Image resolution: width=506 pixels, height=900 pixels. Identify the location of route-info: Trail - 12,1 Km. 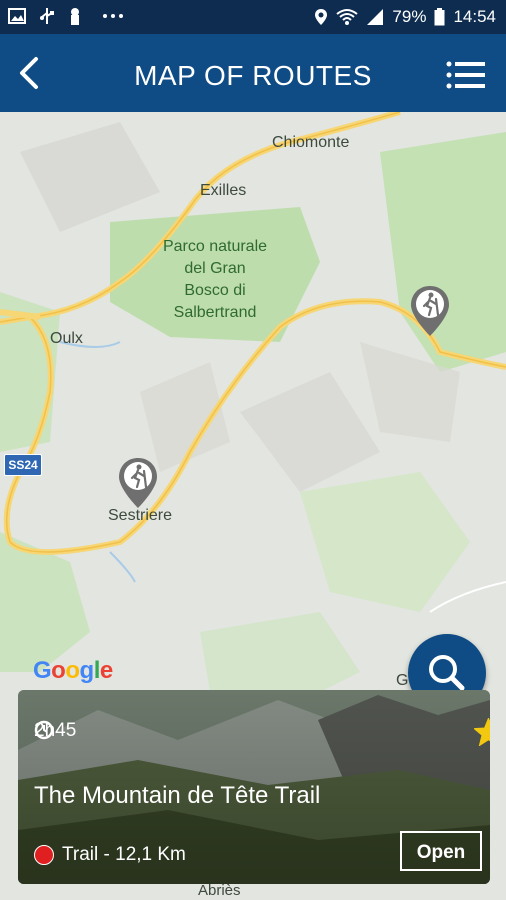
(110, 855).